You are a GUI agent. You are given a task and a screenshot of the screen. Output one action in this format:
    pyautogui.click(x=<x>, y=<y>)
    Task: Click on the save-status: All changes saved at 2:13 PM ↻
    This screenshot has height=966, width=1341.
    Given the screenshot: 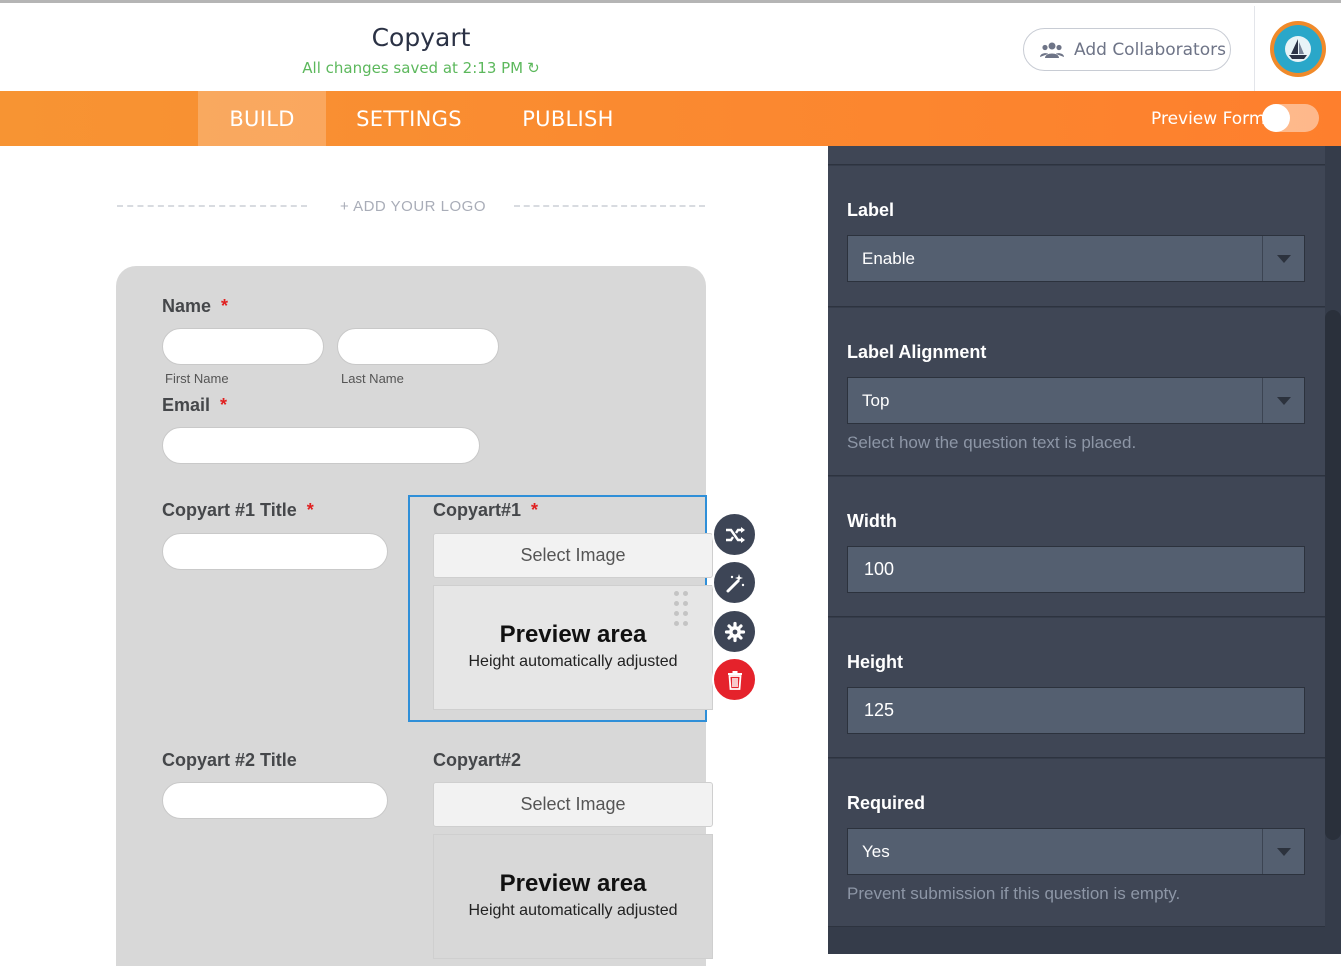 What is the action you would take?
    pyautogui.click(x=421, y=68)
    